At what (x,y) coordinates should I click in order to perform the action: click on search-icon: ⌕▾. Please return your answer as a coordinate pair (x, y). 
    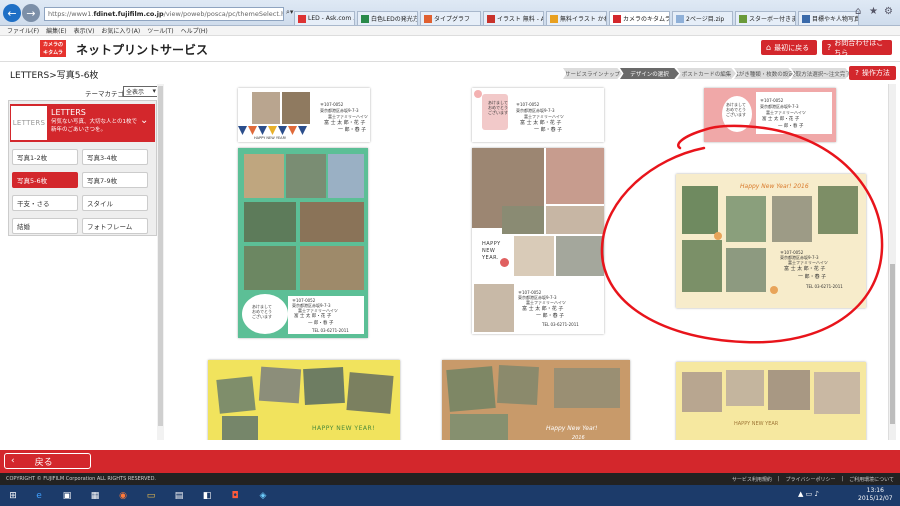
    Looking at the image, I should click on (289, 12).